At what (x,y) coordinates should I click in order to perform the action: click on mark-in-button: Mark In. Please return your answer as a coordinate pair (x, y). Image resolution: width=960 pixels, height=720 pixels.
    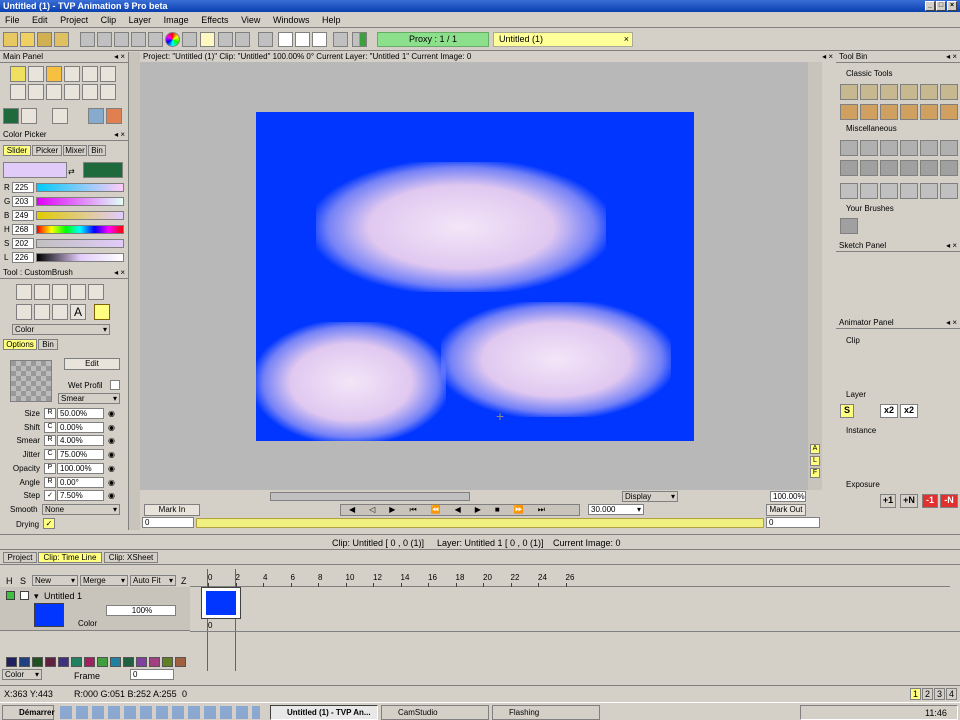
    Looking at the image, I should click on (172, 510).